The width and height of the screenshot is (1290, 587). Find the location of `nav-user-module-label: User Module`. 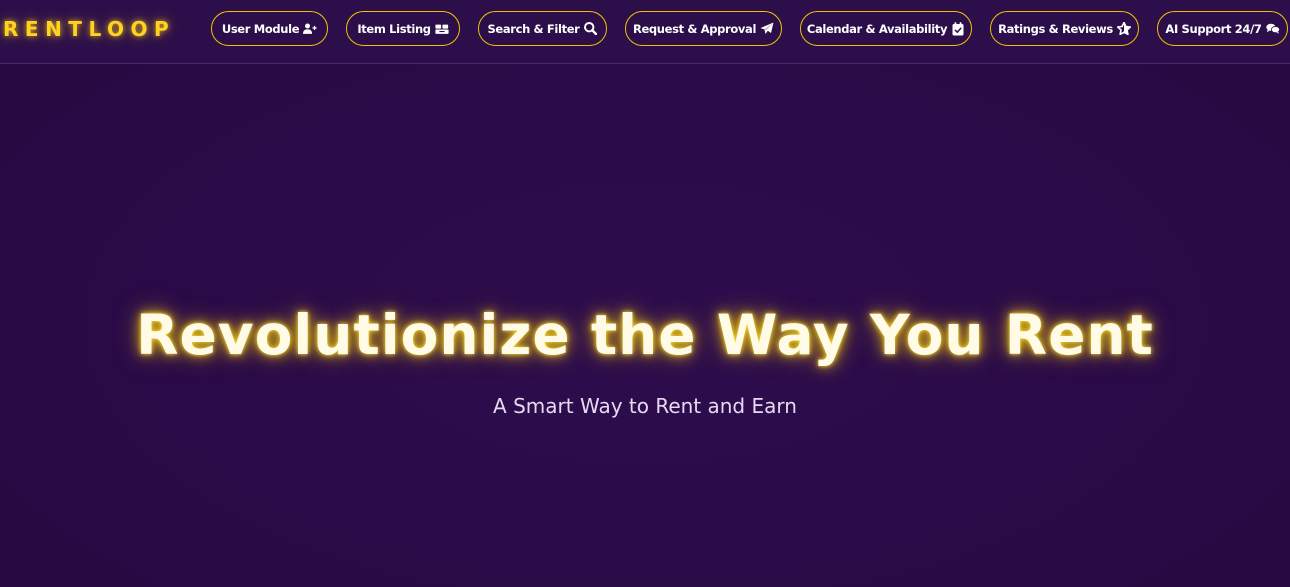

nav-user-module-label: User Module is located at coordinates (260, 28).